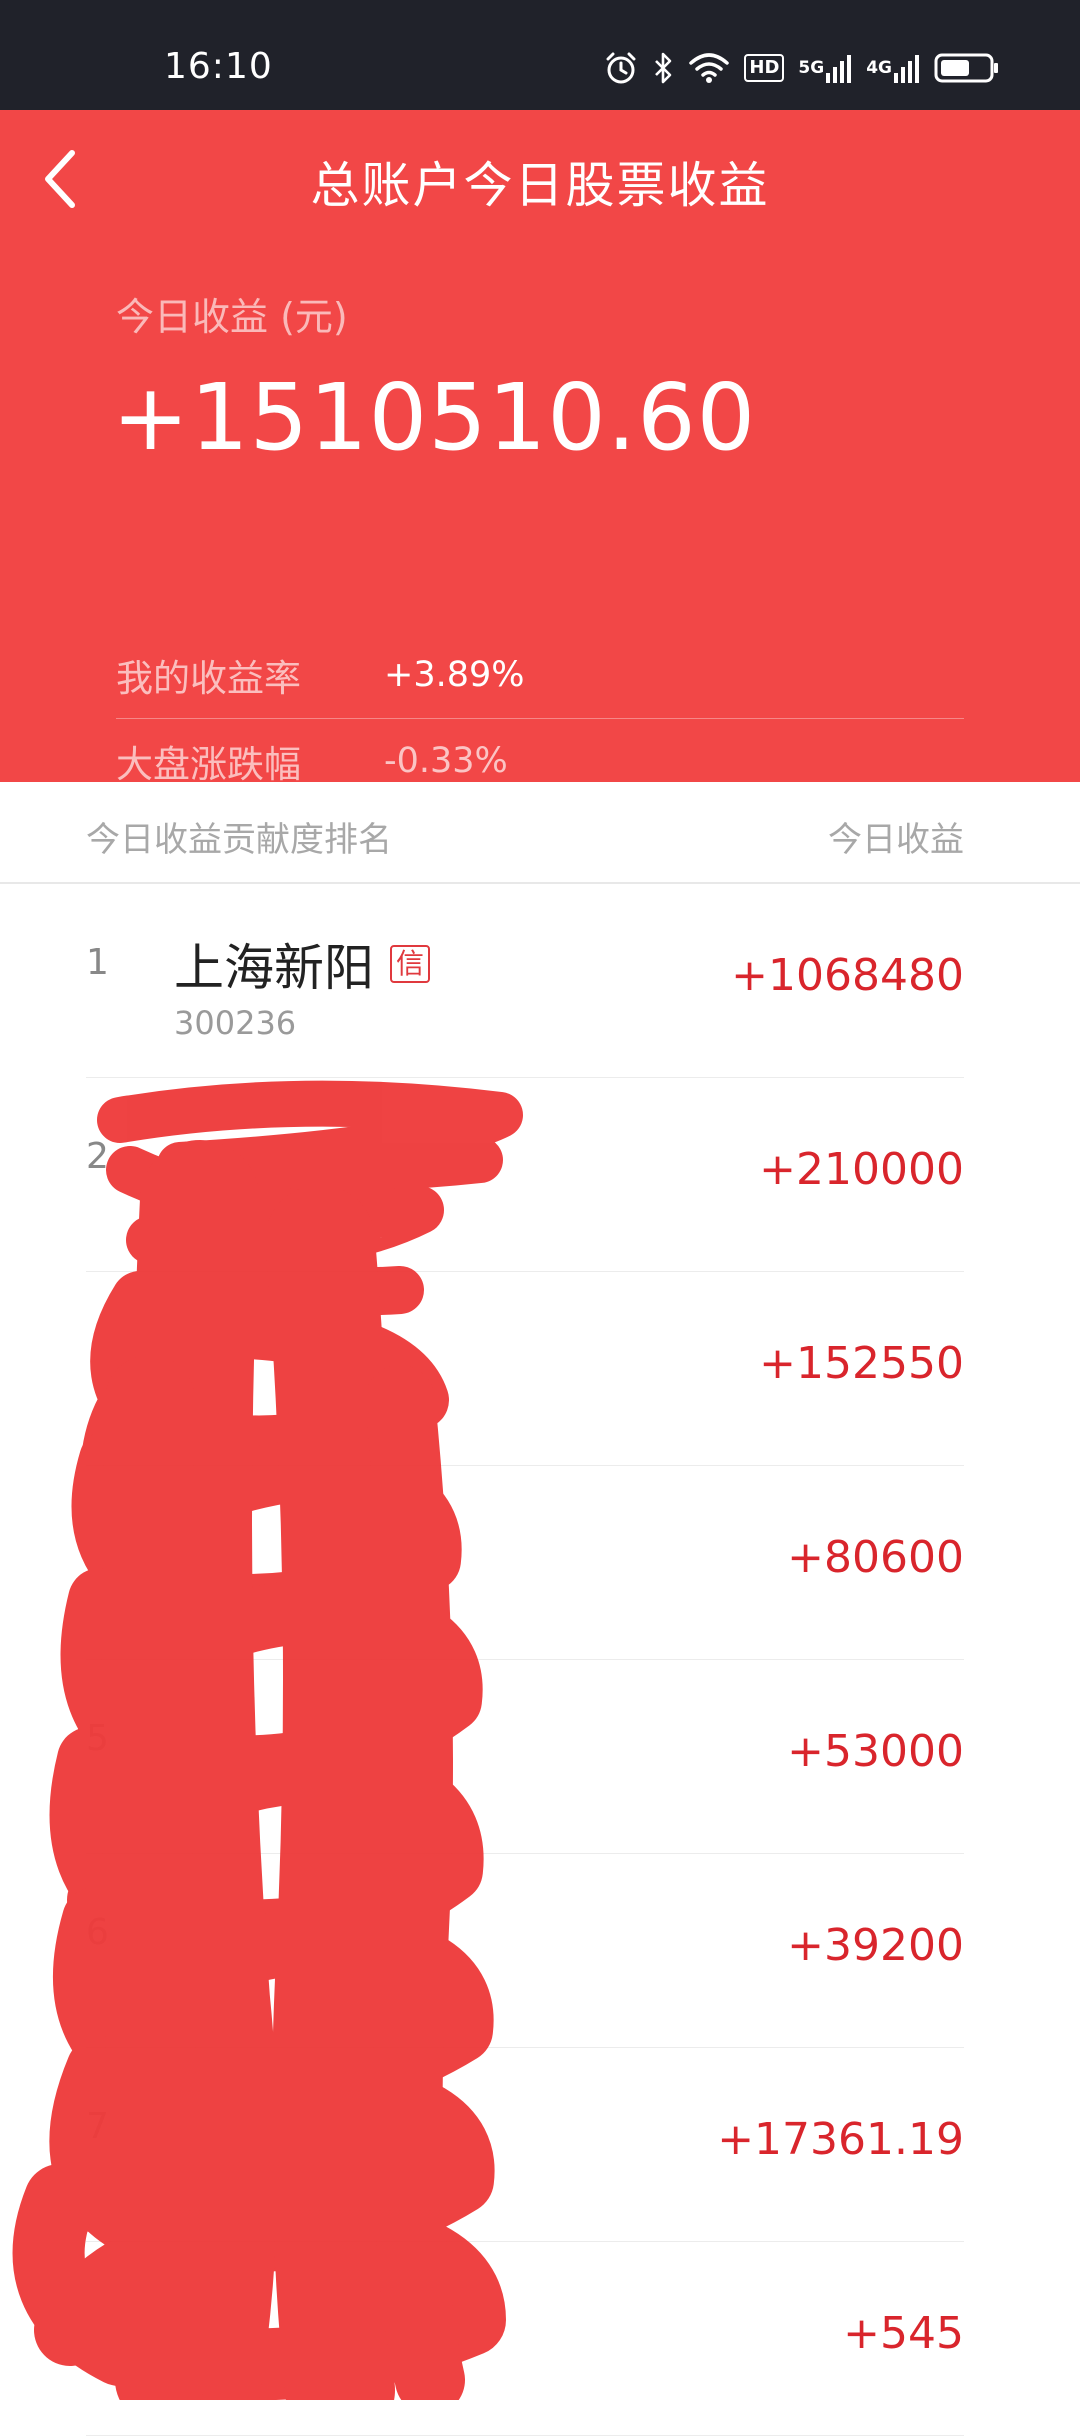 This screenshot has width=1080, height=2436. What do you see at coordinates (840, 2139) in the screenshot?
I see `stock-profit: +17361.19` at bounding box center [840, 2139].